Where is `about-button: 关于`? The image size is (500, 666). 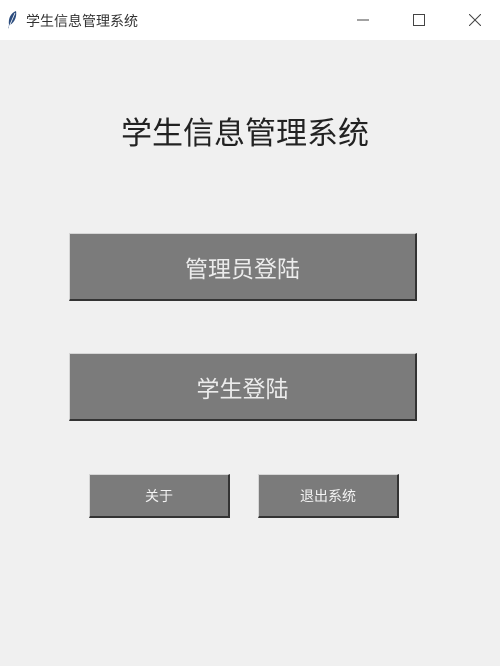 about-button: 关于 is located at coordinates (159, 496).